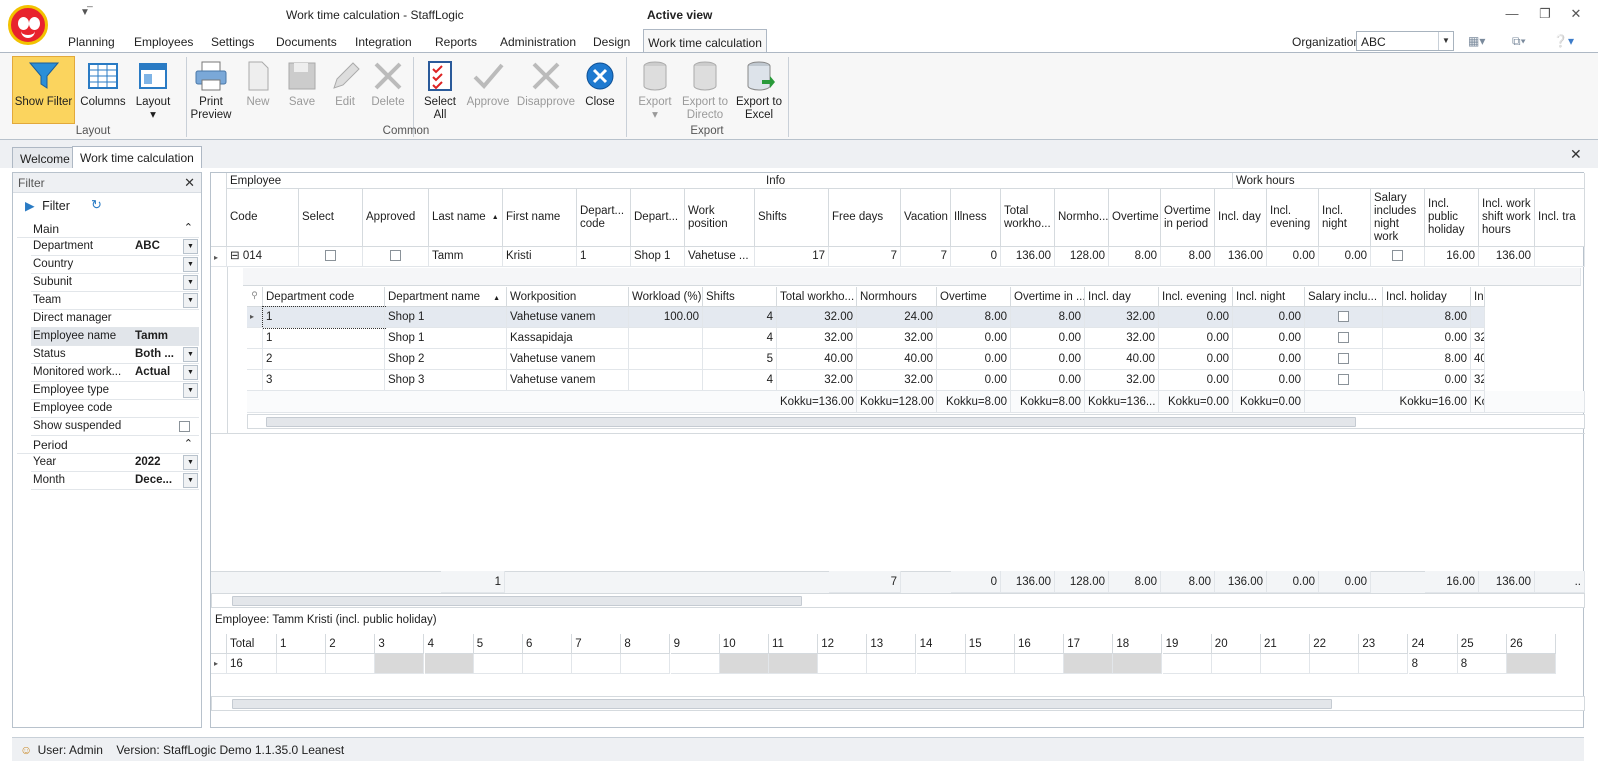  What do you see at coordinates (108, 445) in the screenshot?
I see `section-period: Period ⌃` at bounding box center [108, 445].